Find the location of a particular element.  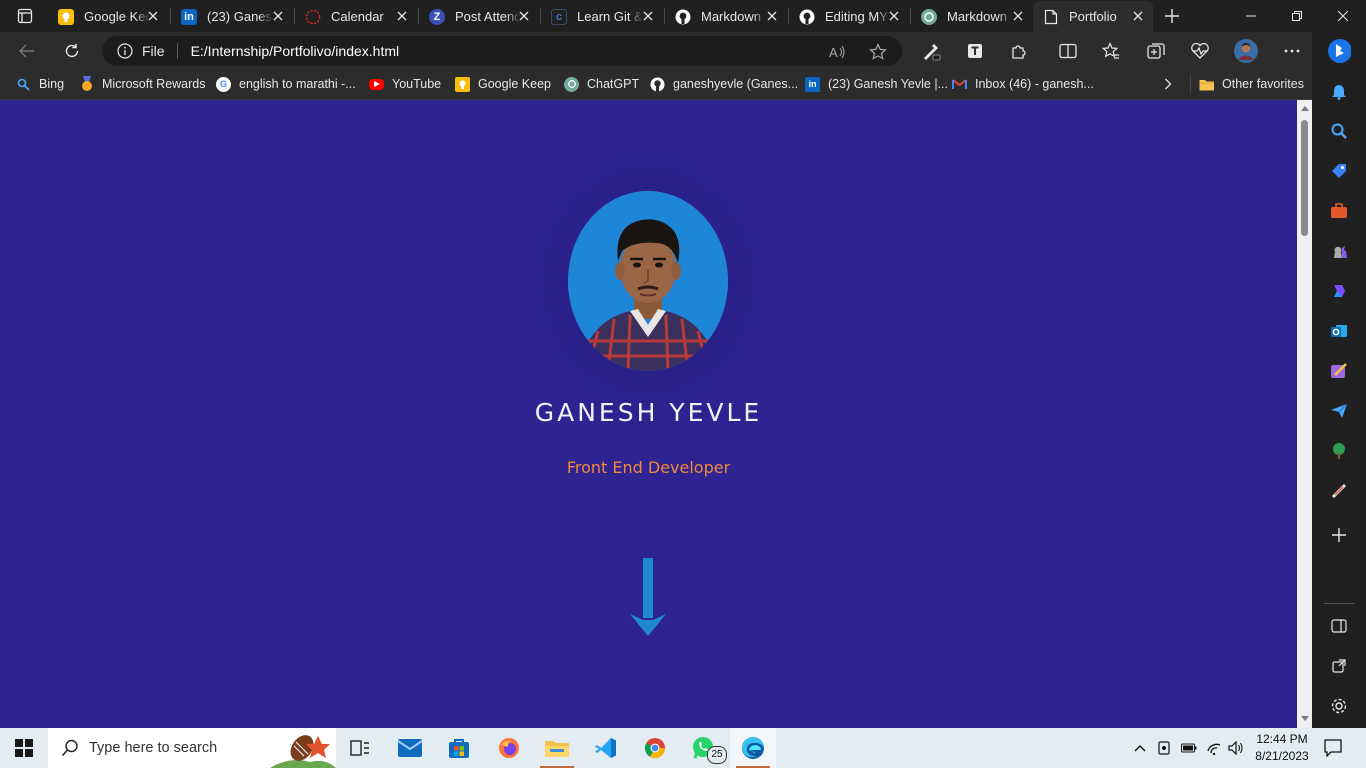

favorites-overflow-button is located at coordinates (1168, 84).